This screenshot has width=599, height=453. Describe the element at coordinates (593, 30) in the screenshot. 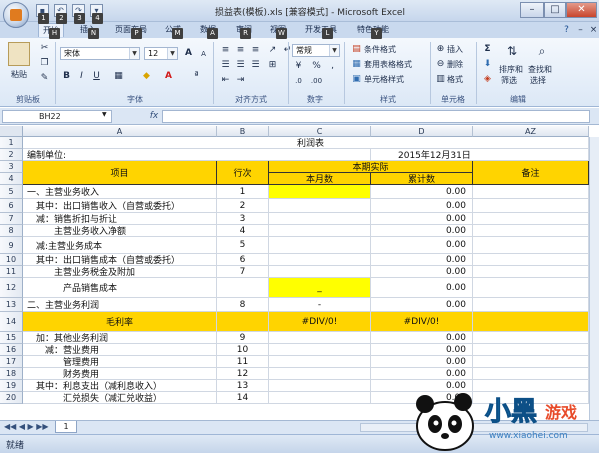

I see `ribbon-close-icon: ×` at that location.